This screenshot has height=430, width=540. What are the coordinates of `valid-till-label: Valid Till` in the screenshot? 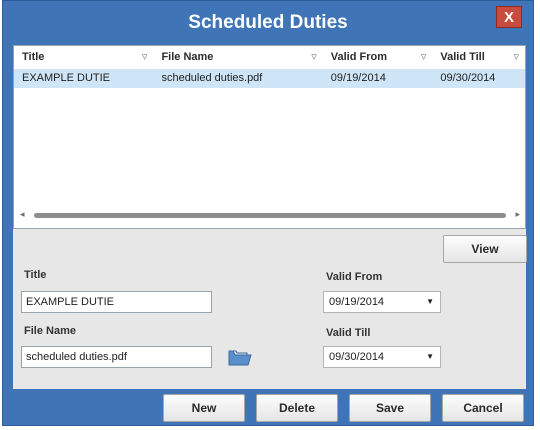 It's located at (348, 333).